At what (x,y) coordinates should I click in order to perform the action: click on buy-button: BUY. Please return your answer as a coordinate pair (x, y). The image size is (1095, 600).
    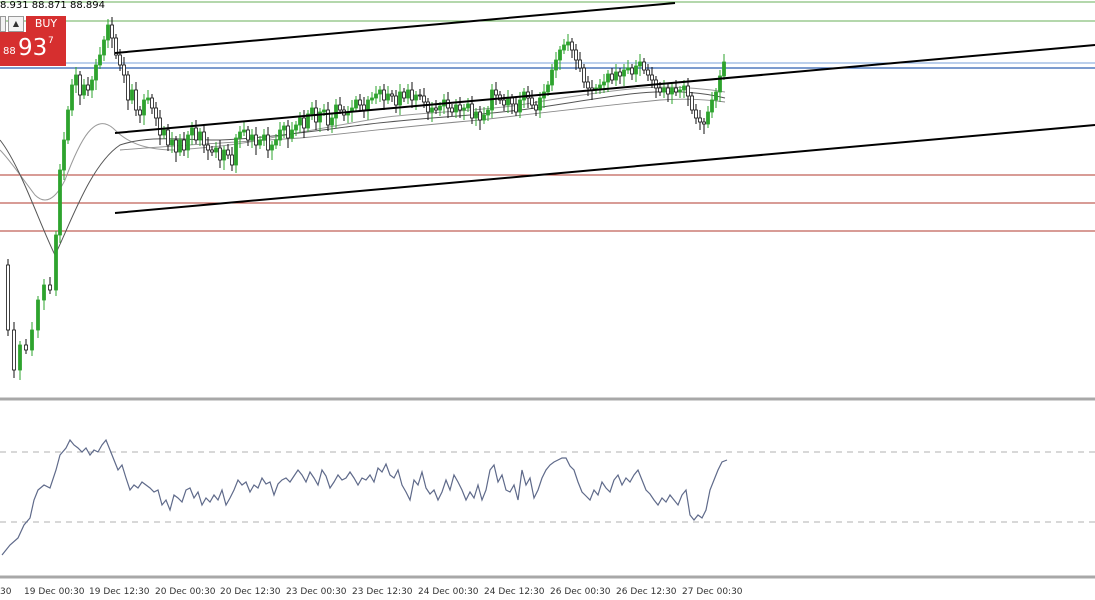
    Looking at the image, I should click on (46, 24).